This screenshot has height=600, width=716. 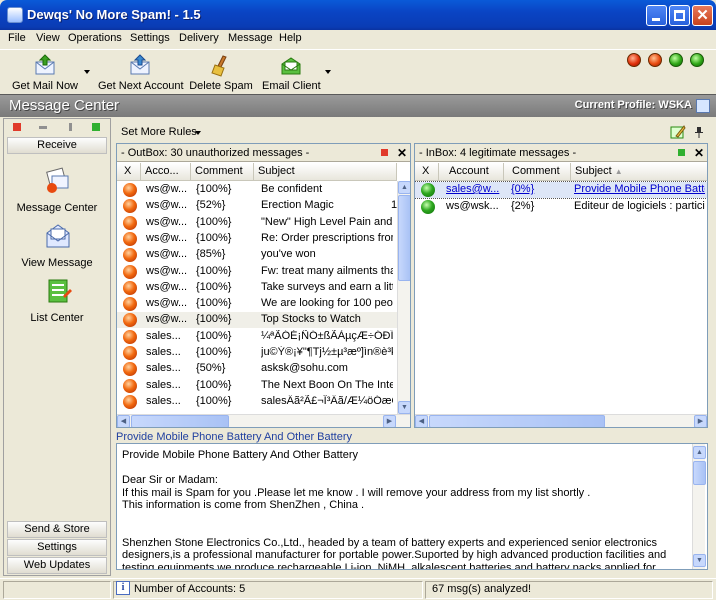 What do you see at coordinates (17, 38) in the screenshot?
I see `menu-file: File` at bounding box center [17, 38].